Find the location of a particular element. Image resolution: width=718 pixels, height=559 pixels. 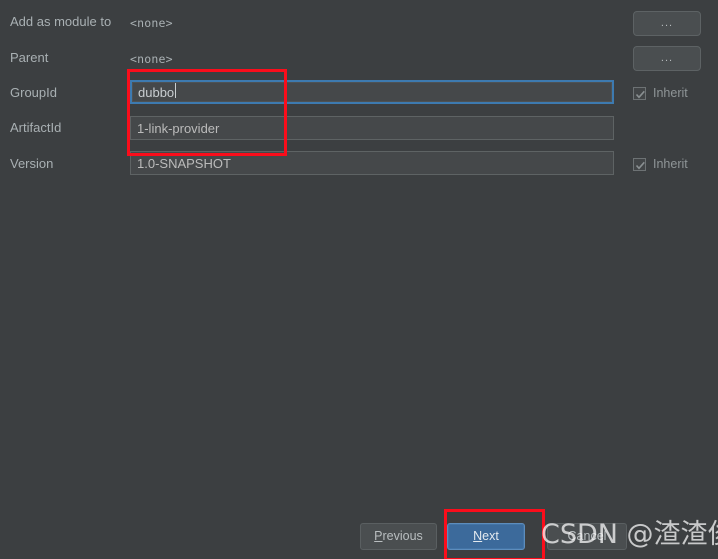

next-label-rest: ext is located at coordinates (490, 536).